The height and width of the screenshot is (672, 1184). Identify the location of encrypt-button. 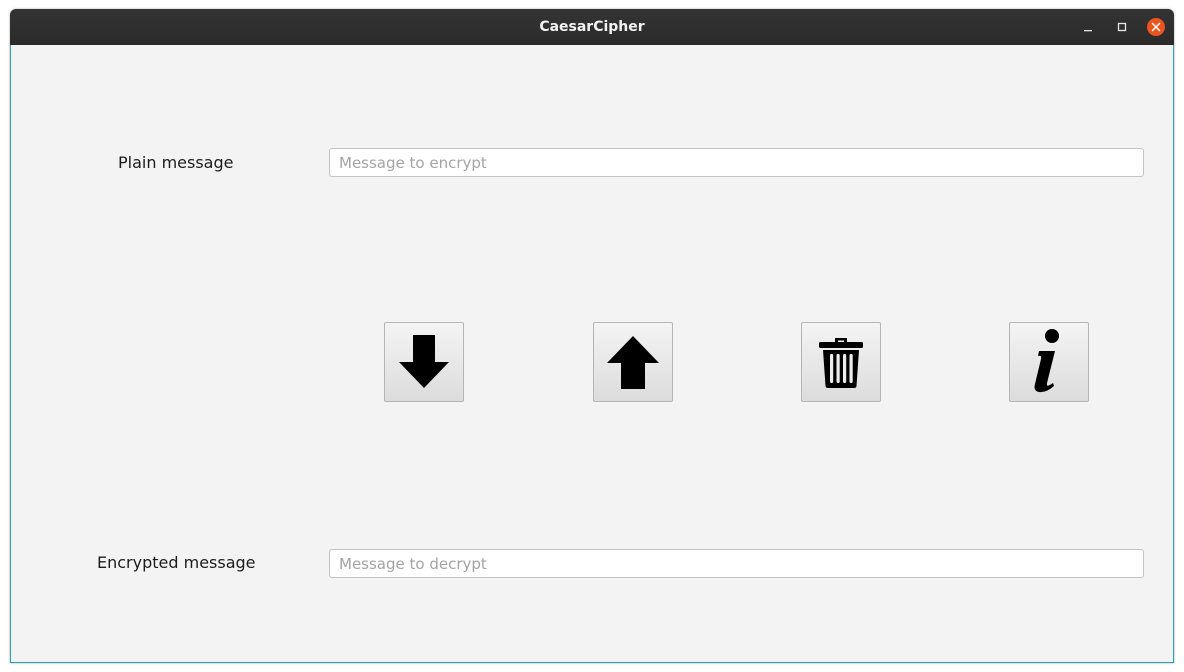
(424, 362).